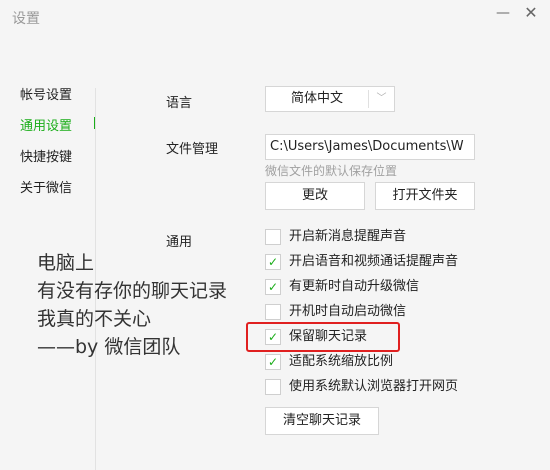  I want to click on overlay-line: 有没有存你的聊天记录, so click(132, 291).